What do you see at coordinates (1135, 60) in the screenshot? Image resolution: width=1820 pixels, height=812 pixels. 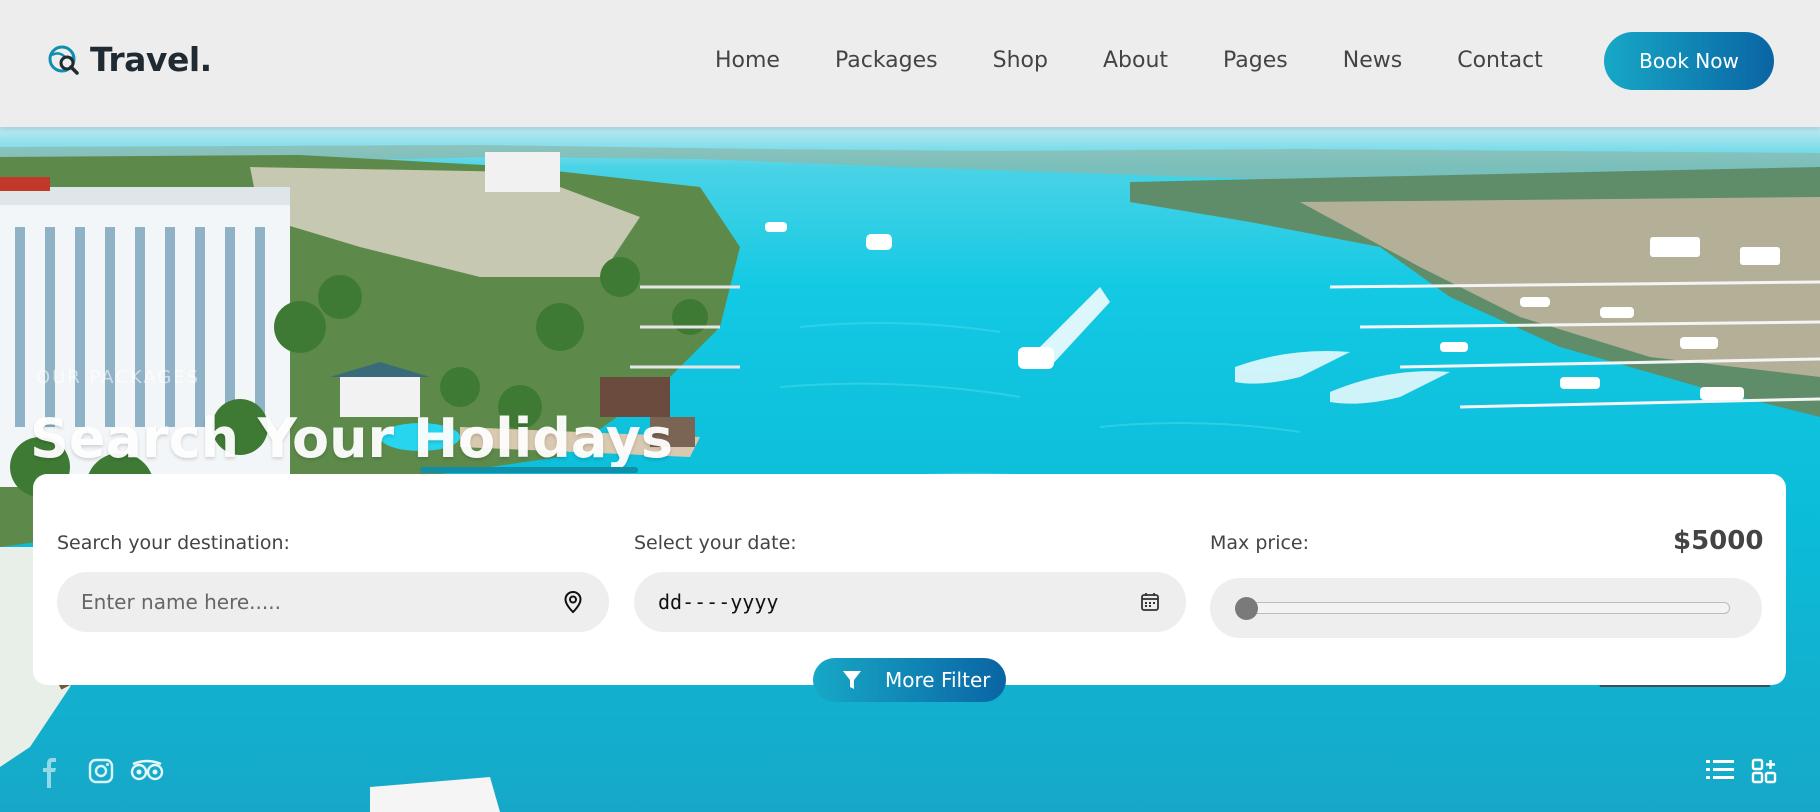 I see `nav-item-about: About` at bounding box center [1135, 60].